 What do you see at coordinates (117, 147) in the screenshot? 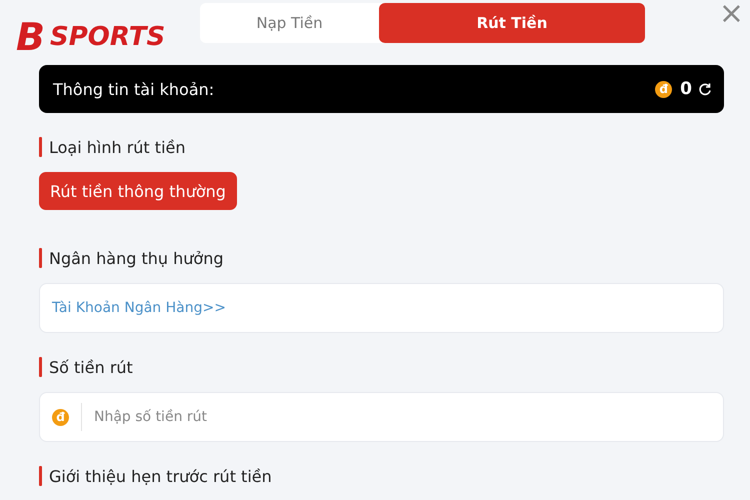
I see `section-title: Loại hình rút tiền` at bounding box center [117, 147].